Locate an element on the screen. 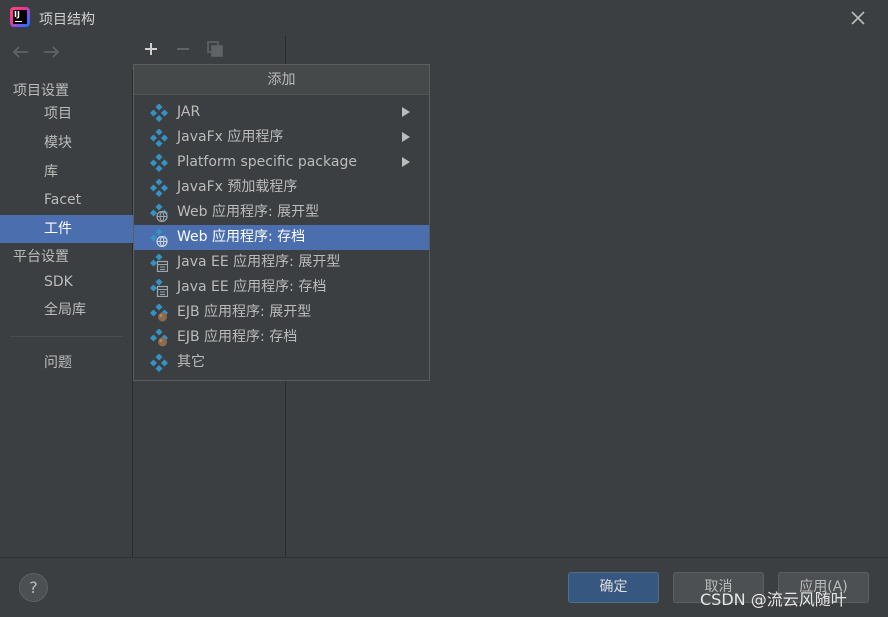 This screenshot has height=617, width=888. sidebar-header-platform-settings: 平台设置 is located at coordinates (41, 257).